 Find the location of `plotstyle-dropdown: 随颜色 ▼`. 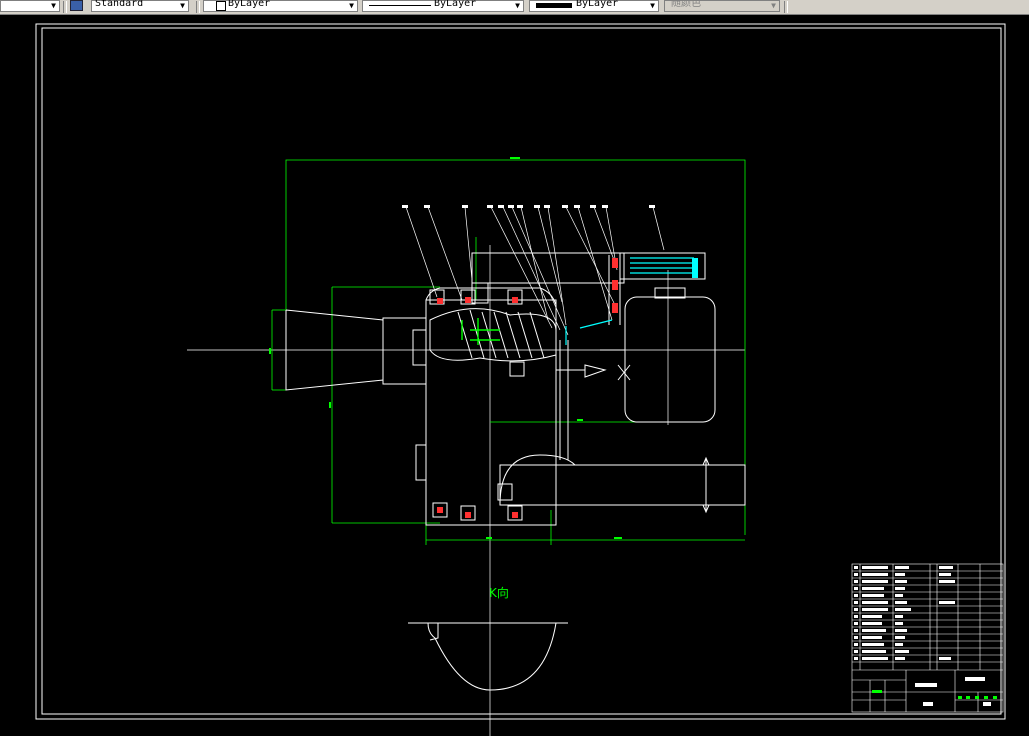

plotstyle-dropdown: 随颜色 ▼ is located at coordinates (722, 6).